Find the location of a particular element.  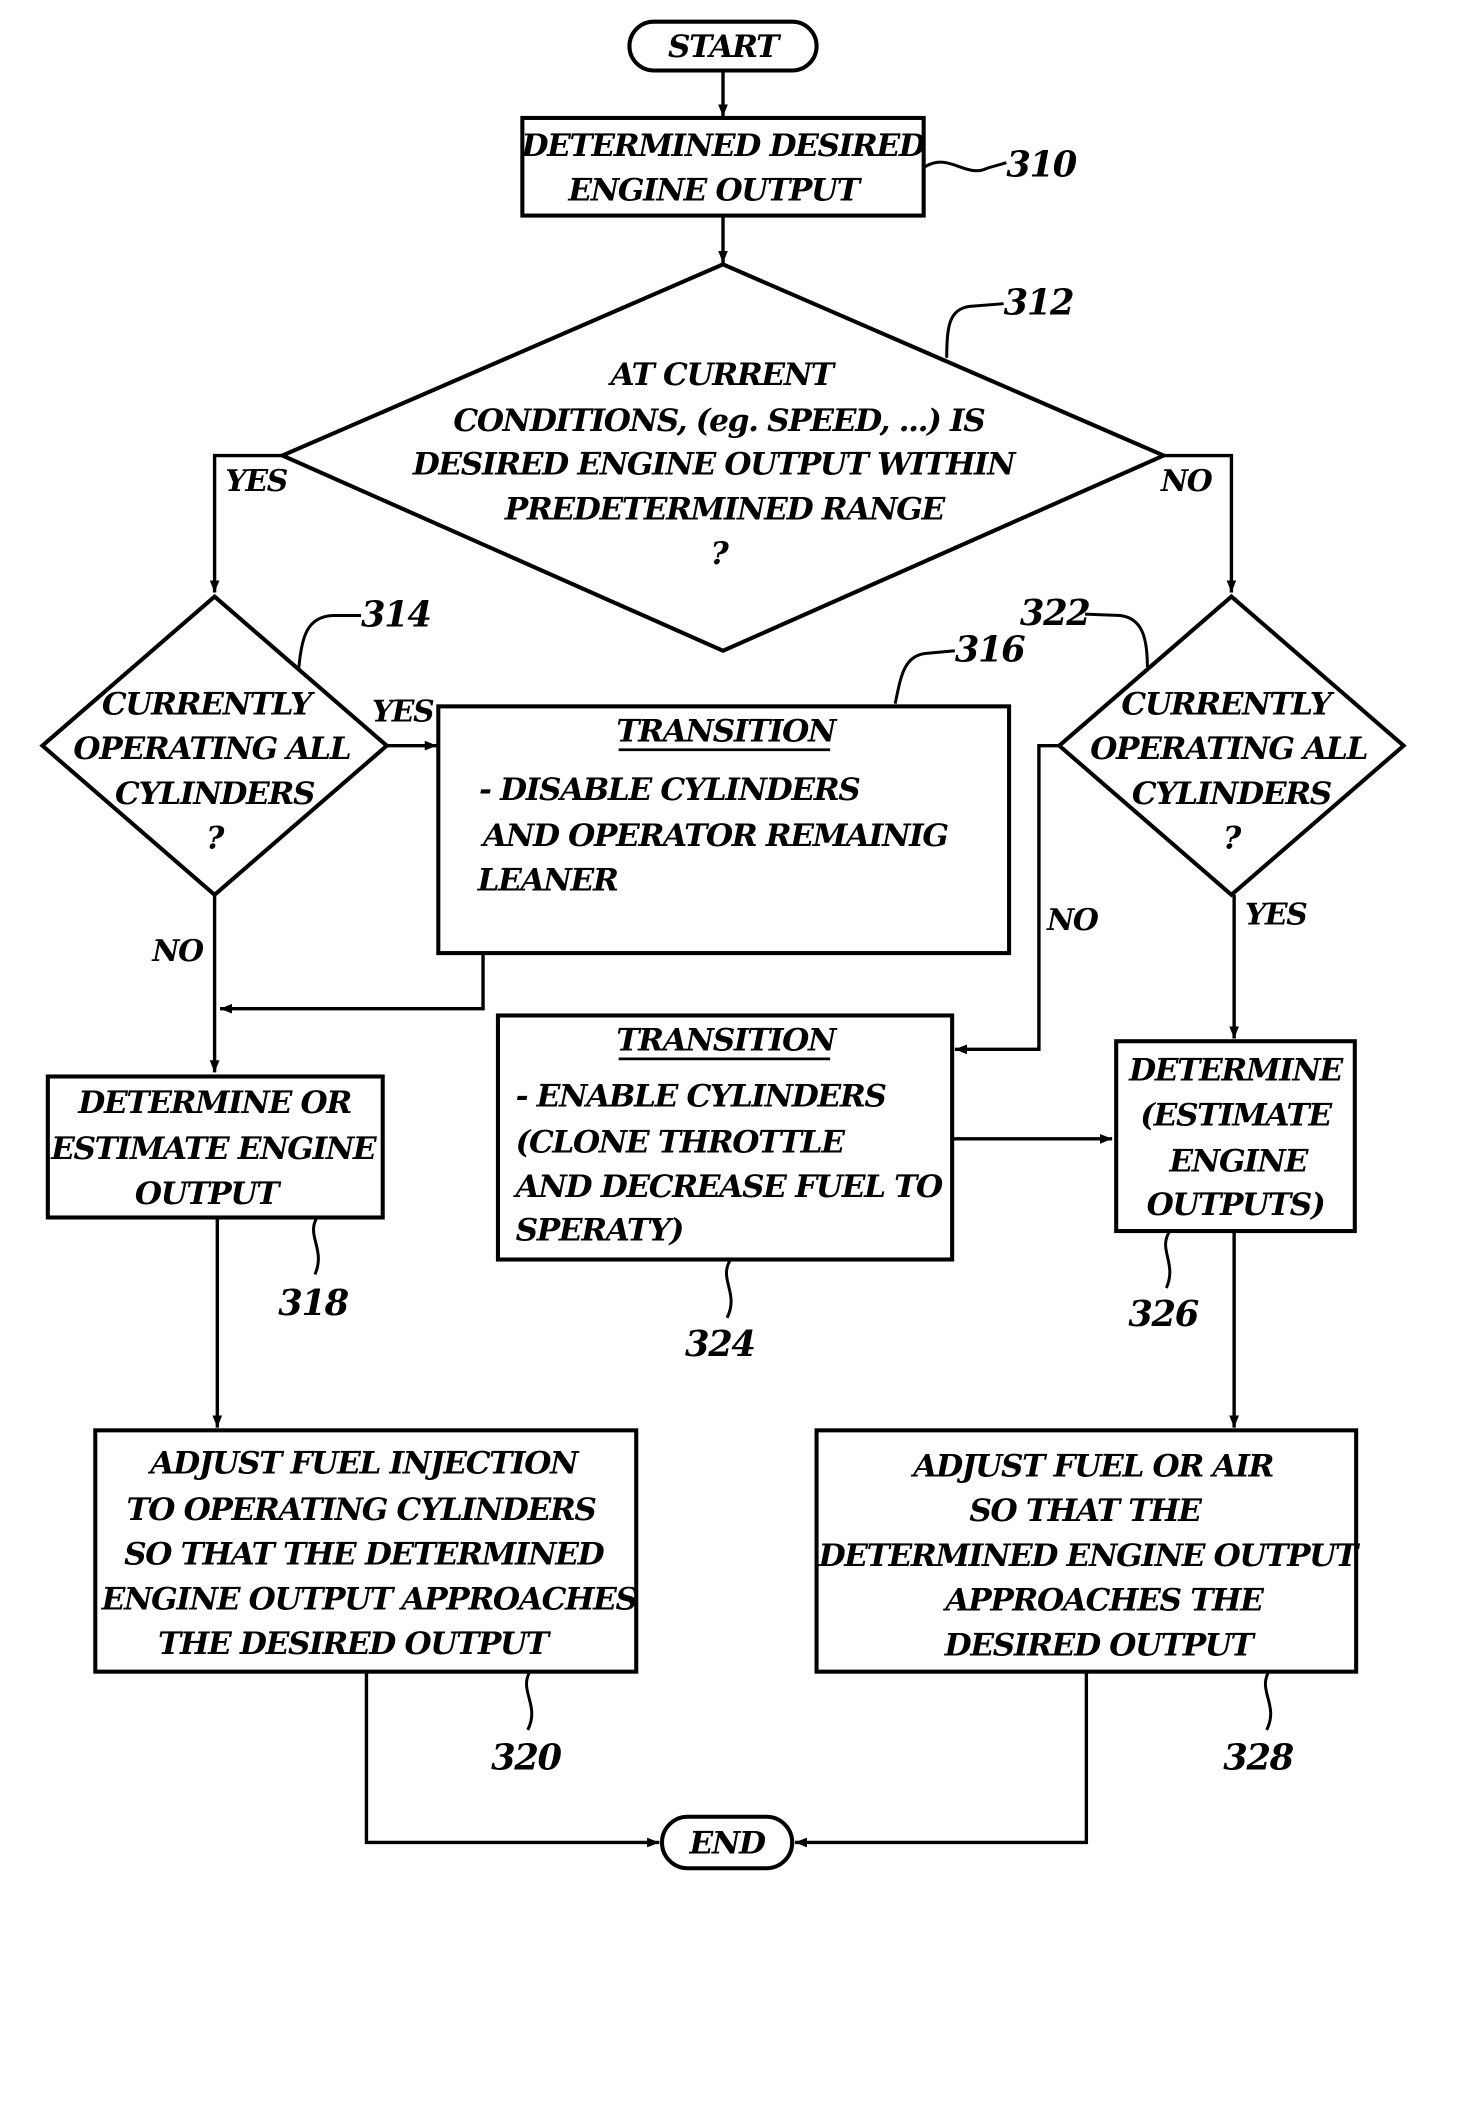

step-328-line: ADJUST FUEL OR AIR is located at coordinates (1091, 1466).